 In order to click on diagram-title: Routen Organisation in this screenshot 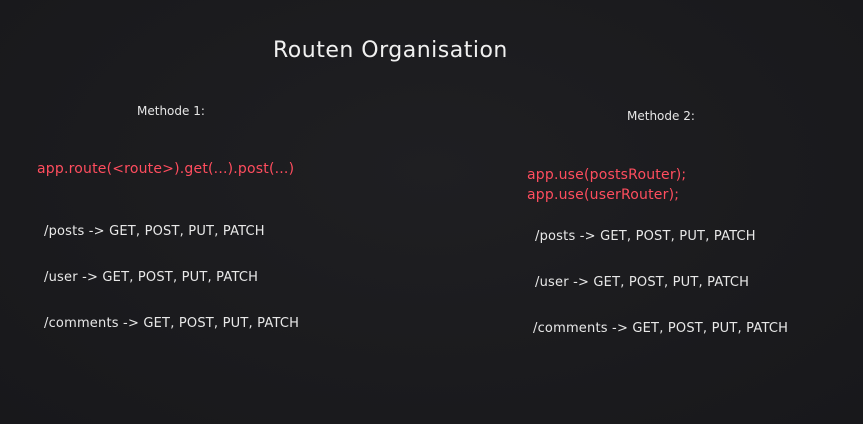, I will do `click(390, 50)`.